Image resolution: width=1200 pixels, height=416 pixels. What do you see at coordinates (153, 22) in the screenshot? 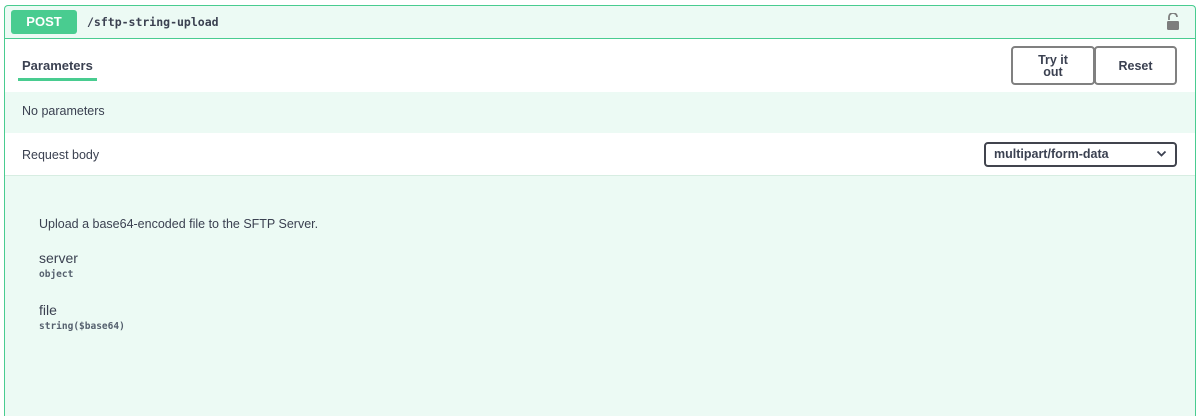
I see `endpoint-path: /sftp-string-upload` at bounding box center [153, 22].